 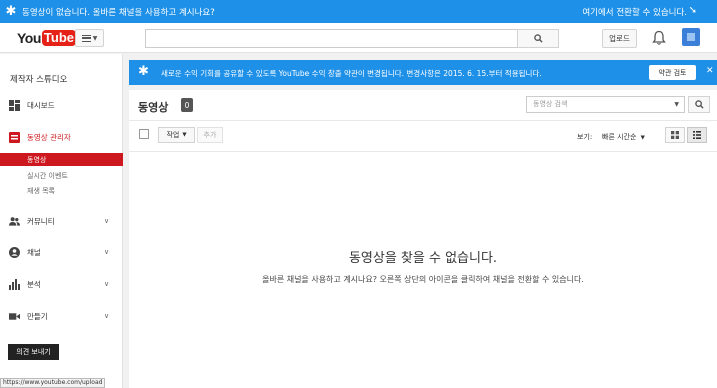 I want to click on logo-you-text: You, so click(x=29, y=38).